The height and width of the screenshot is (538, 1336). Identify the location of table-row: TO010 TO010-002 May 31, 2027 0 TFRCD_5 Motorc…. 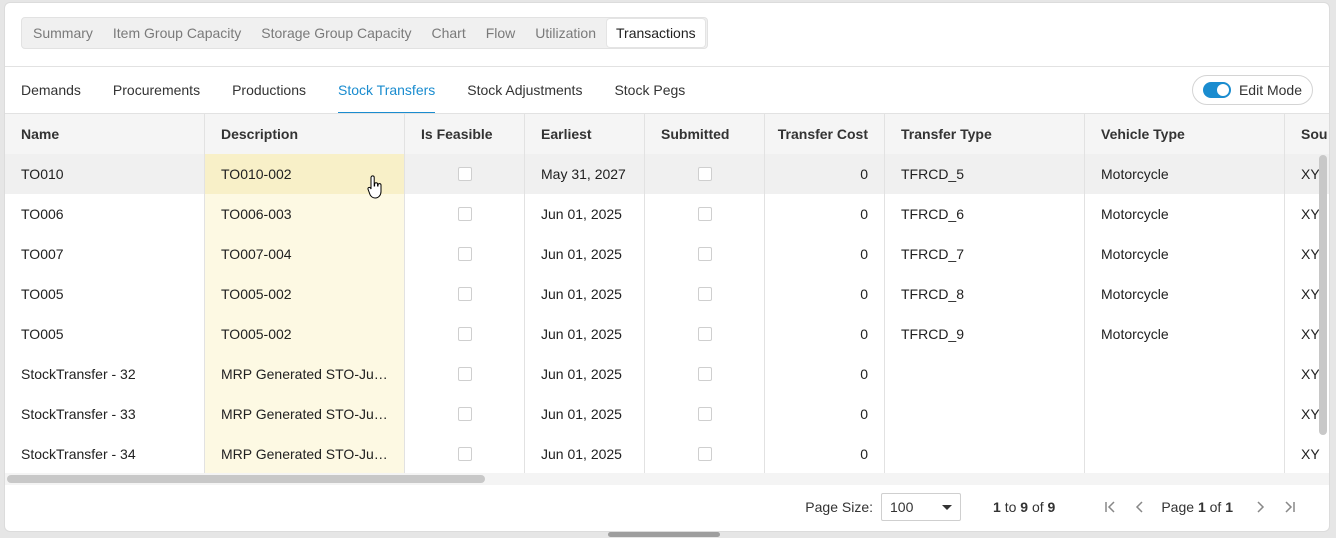
(667, 174).